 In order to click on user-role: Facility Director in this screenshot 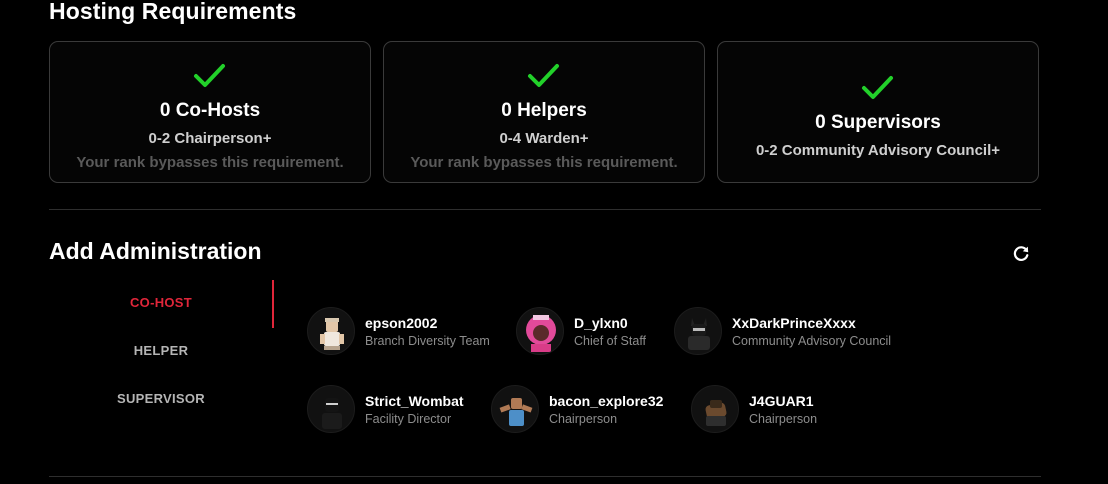, I will do `click(408, 419)`.